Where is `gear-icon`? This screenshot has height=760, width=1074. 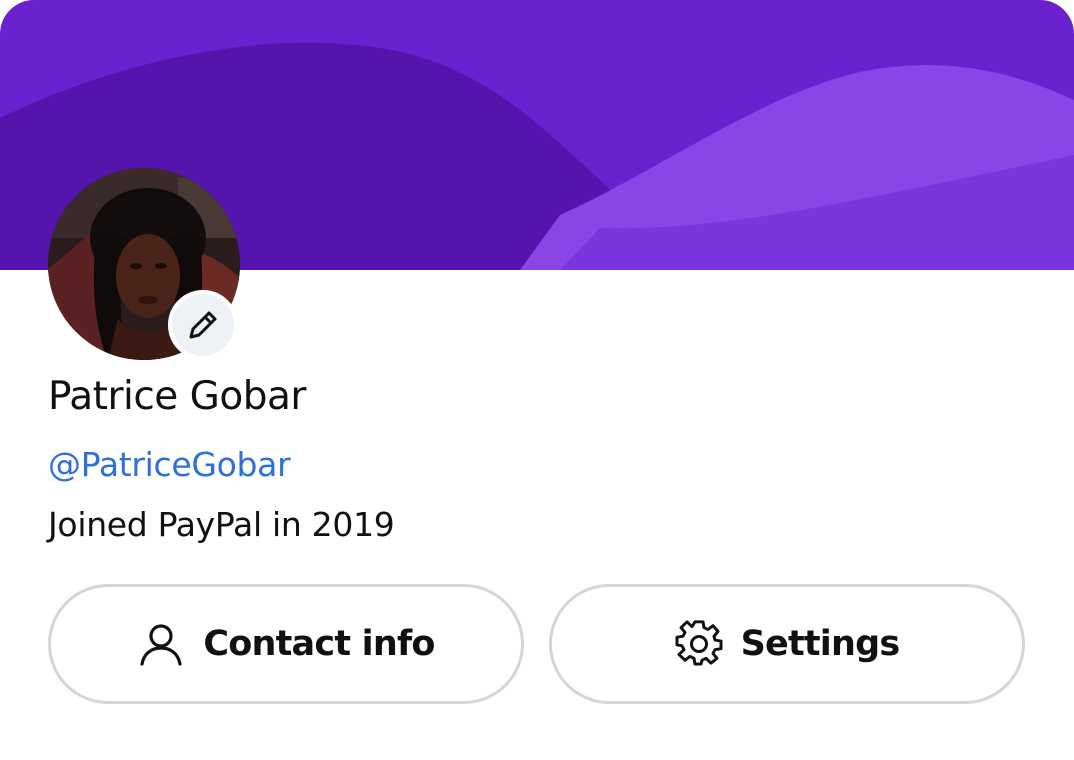 gear-icon is located at coordinates (699, 644).